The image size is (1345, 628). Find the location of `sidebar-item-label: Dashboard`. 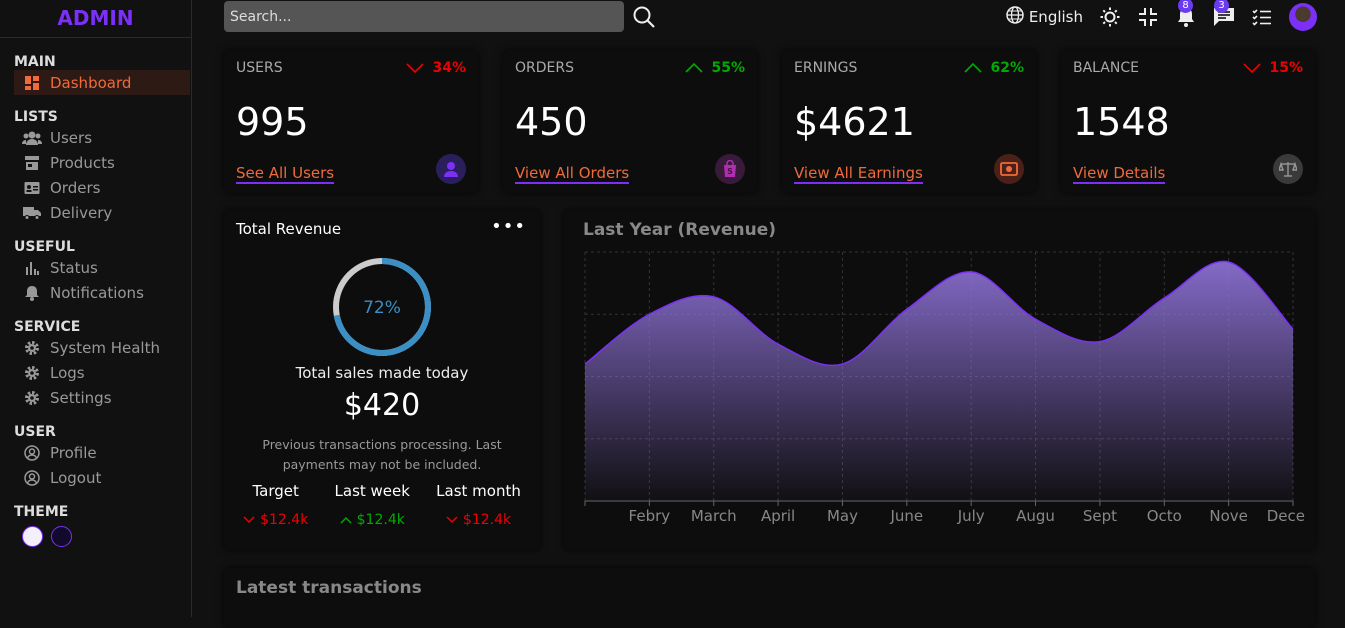

sidebar-item-label: Dashboard is located at coordinates (91, 82).